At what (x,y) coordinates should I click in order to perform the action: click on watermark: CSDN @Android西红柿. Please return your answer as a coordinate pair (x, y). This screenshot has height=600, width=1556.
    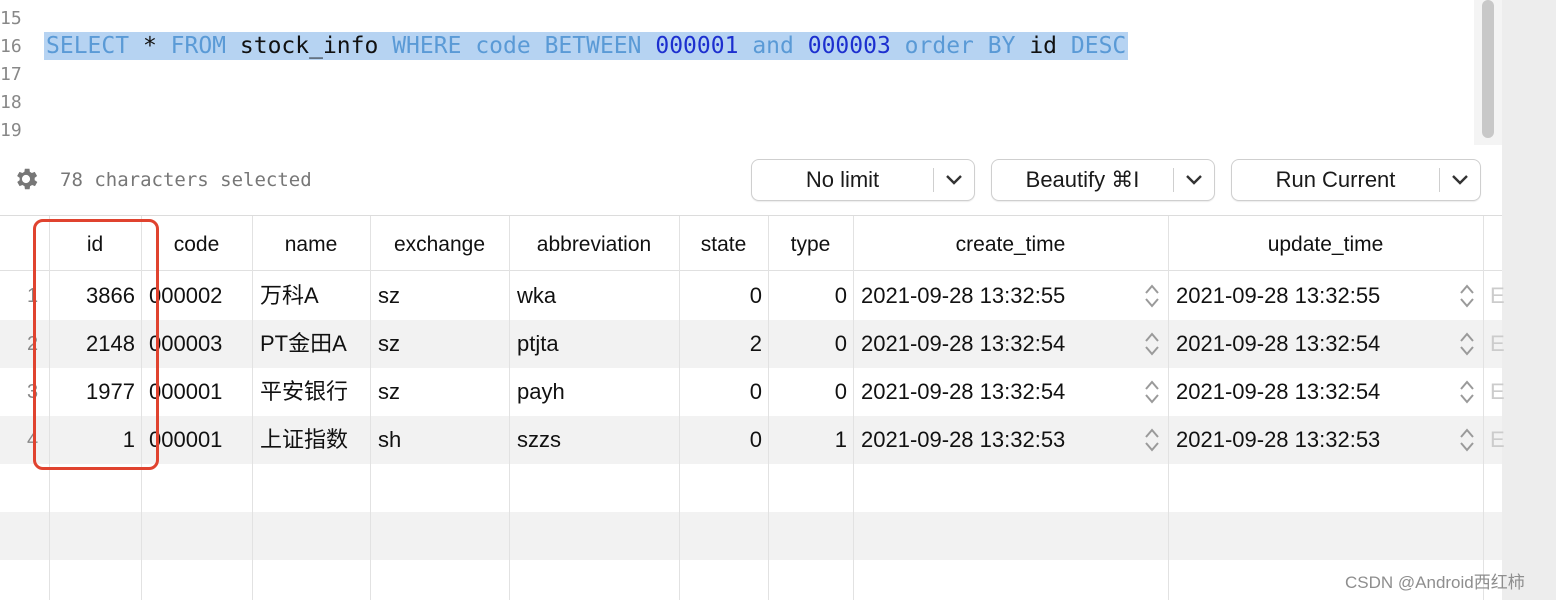
    Looking at the image, I should click on (1435, 582).